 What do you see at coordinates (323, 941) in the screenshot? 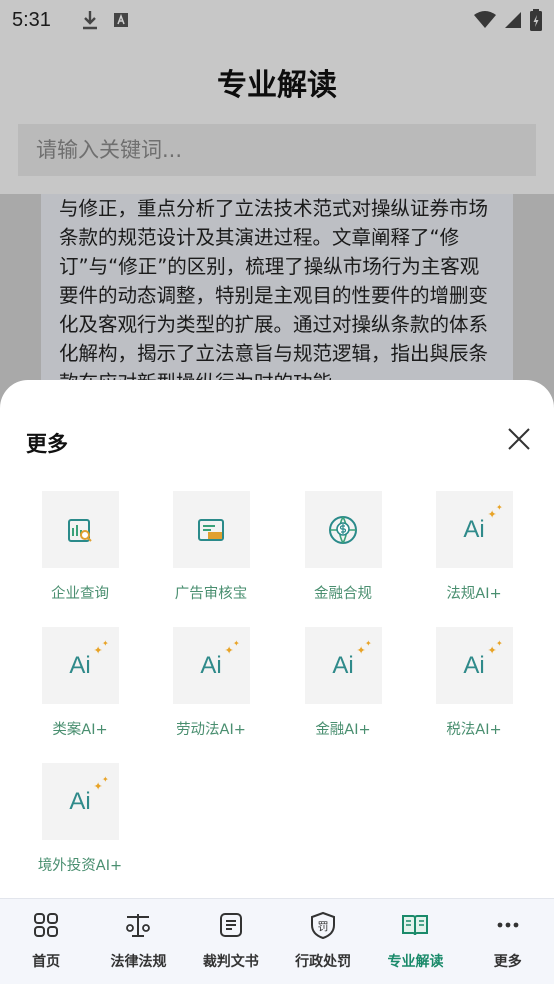
I see `nav-item-penalties: 罚 行政处罚` at bounding box center [323, 941].